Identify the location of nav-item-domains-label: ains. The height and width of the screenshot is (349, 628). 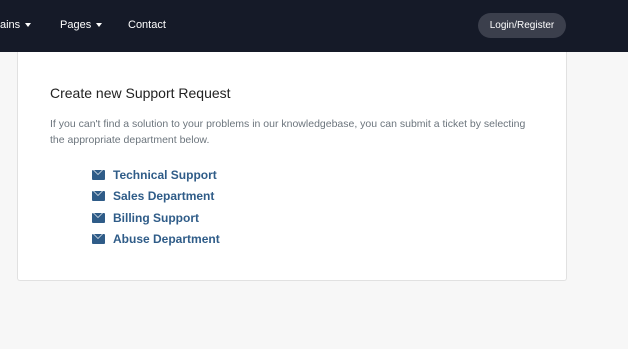
(10, 25).